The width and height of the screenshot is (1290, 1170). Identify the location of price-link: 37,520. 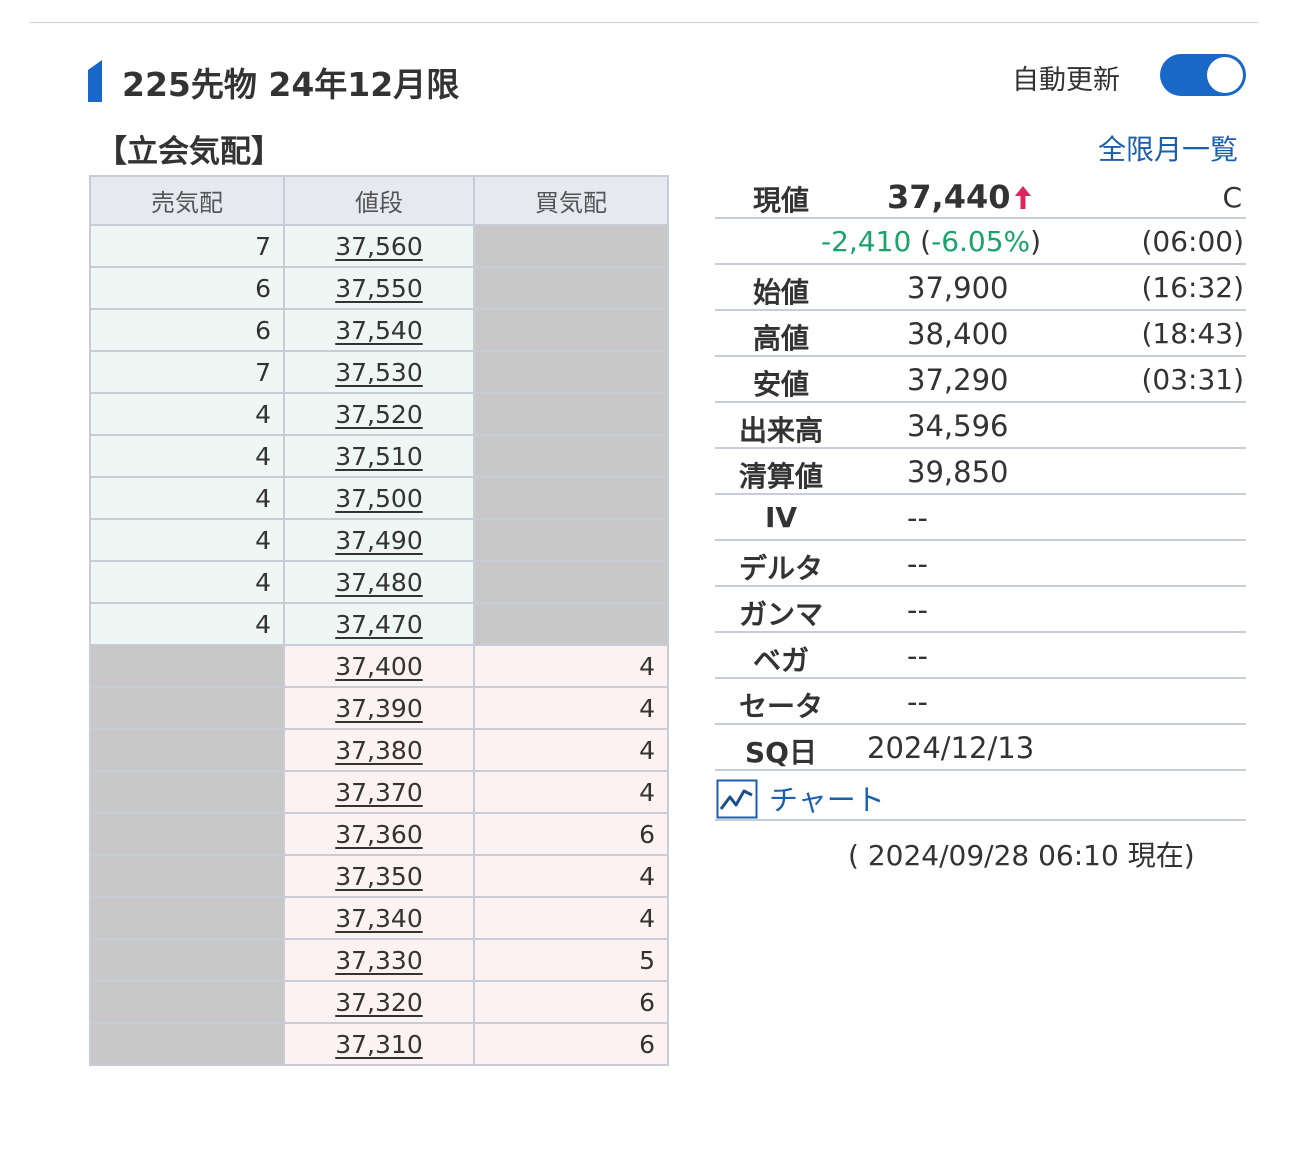
(378, 414).